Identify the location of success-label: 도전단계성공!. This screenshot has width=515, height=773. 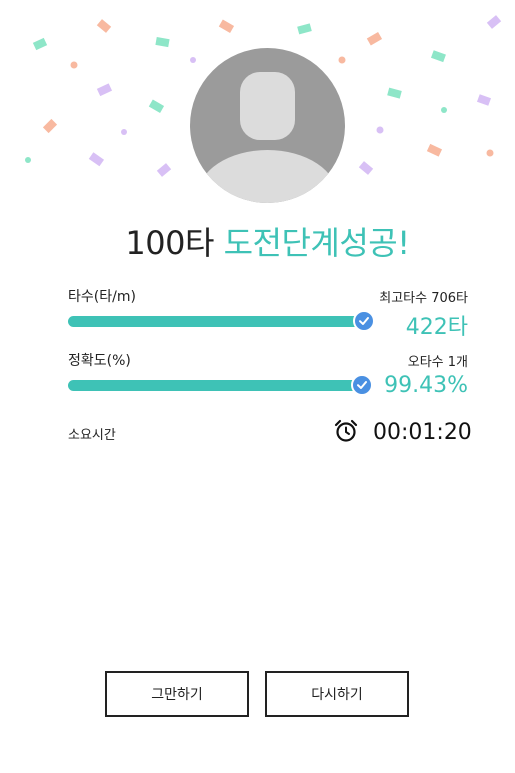
(316, 243).